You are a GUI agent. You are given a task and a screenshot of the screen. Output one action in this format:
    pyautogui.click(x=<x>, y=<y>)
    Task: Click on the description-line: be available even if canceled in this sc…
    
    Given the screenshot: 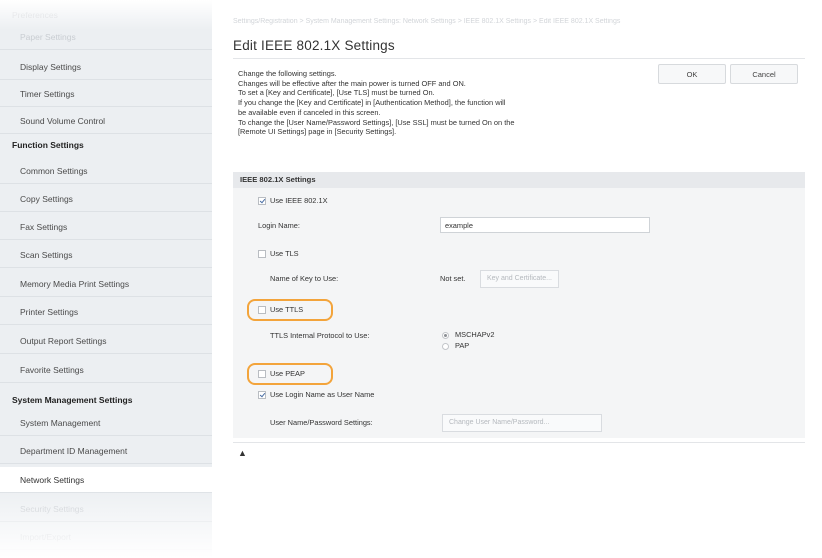 What is the action you would take?
    pyautogui.click(x=309, y=112)
    